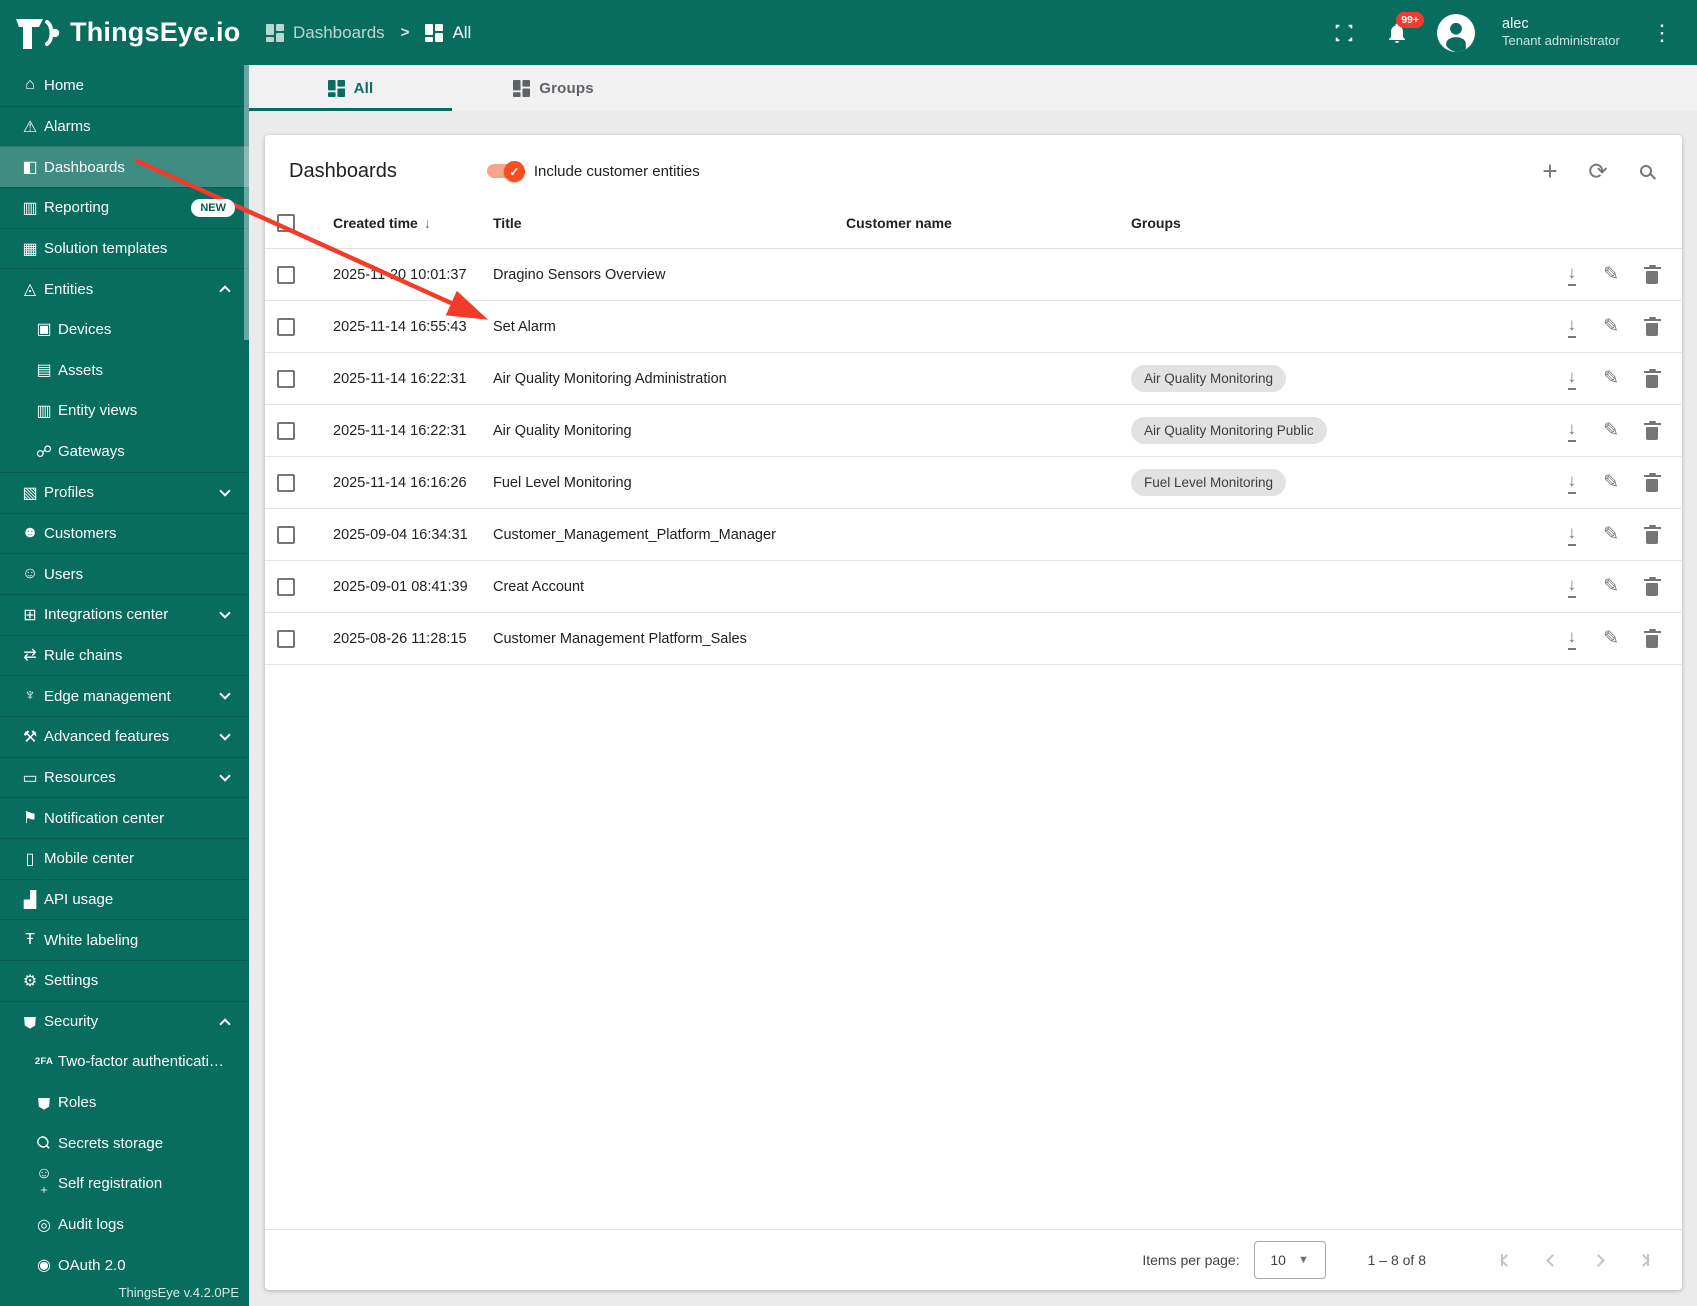 The image size is (1697, 1306). Describe the element at coordinates (973, 327) in the screenshot. I see `table-row: 2025-11-14 16:55:43 Set Alarm ↓ ✎` at that location.